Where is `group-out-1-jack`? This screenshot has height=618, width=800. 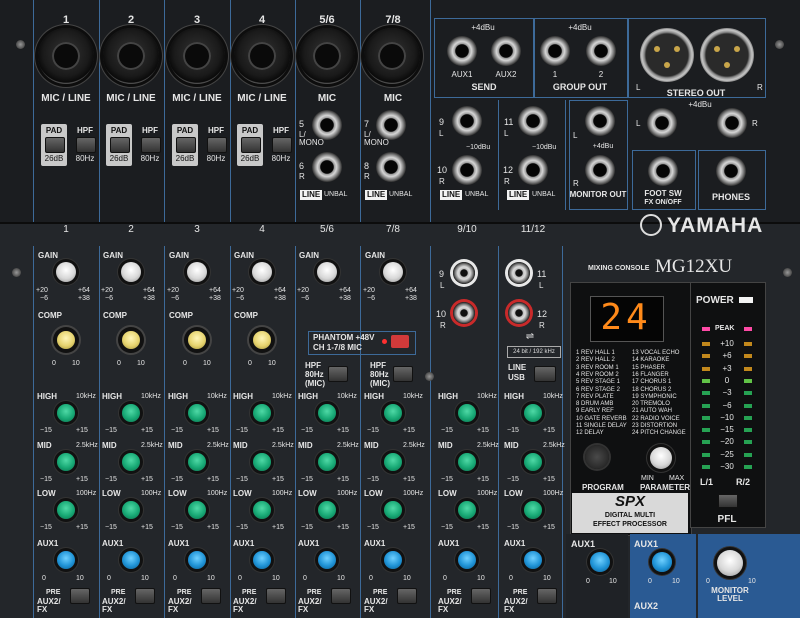 group-out-1-jack is located at coordinates (555, 51).